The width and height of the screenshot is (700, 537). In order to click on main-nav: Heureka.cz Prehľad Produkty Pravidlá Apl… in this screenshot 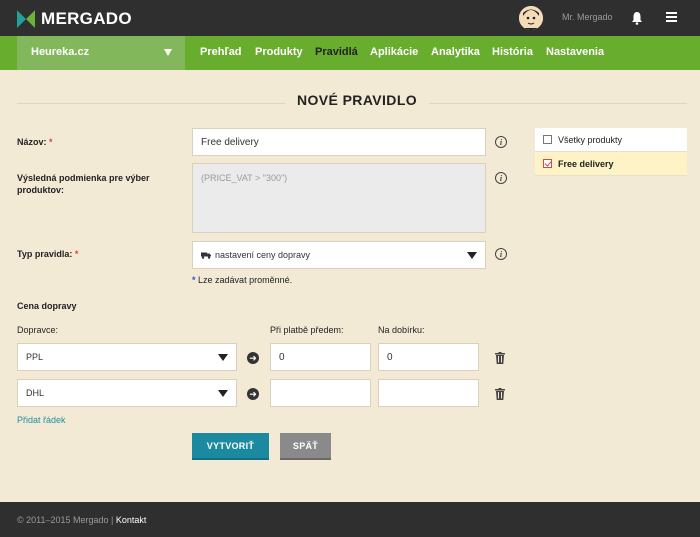, I will do `click(350, 53)`.